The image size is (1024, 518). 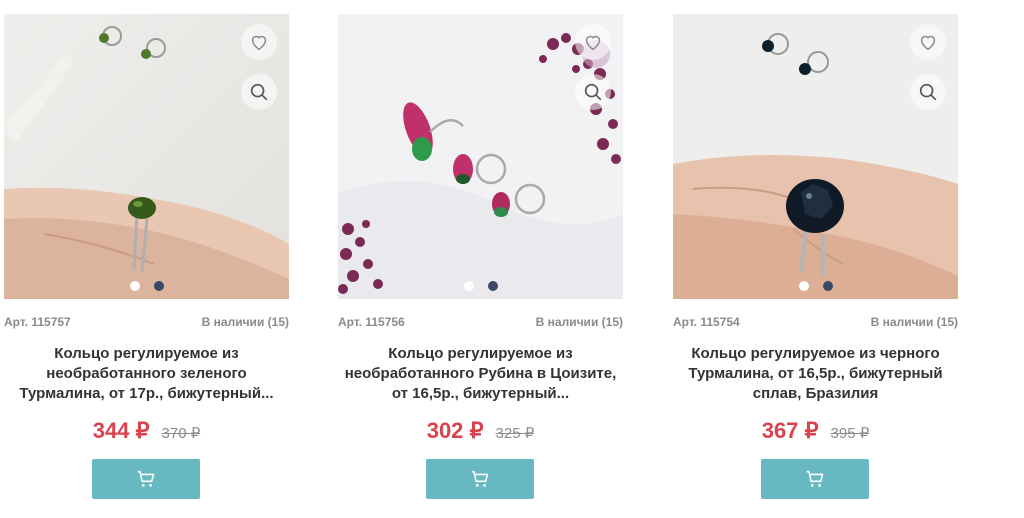 What do you see at coordinates (146, 323) in the screenshot?
I see `product-meta: Арт. 115757 В наличии (15)` at bounding box center [146, 323].